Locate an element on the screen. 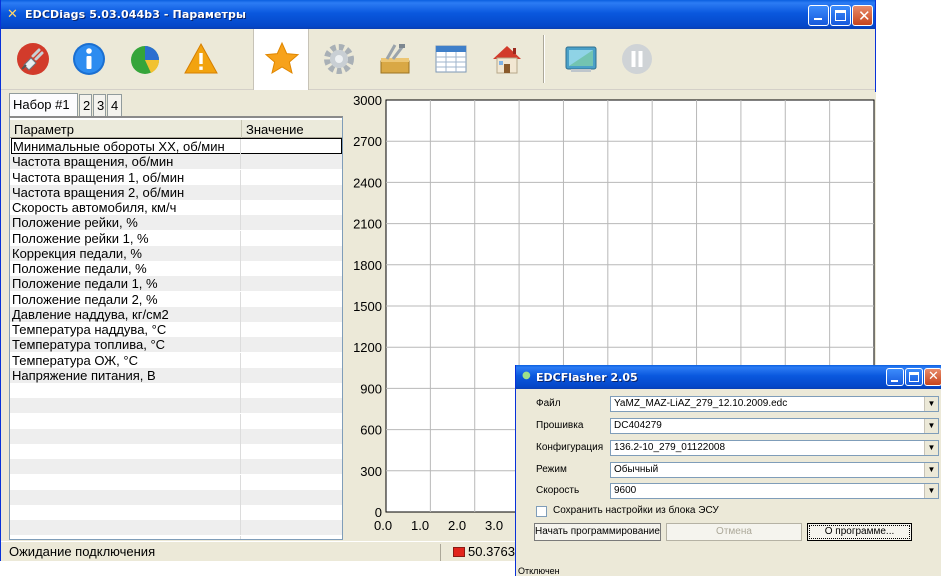 This screenshot has width=941, height=576. toolbar-connect-button is located at coordinates (33, 59).